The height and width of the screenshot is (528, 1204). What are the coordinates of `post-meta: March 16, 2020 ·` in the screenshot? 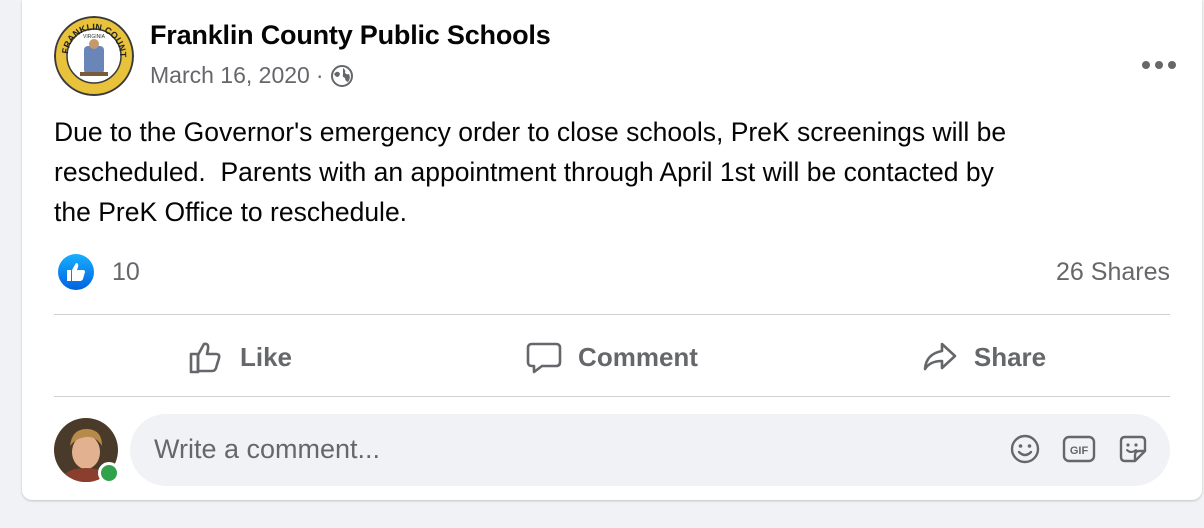 It's located at (252, 75).